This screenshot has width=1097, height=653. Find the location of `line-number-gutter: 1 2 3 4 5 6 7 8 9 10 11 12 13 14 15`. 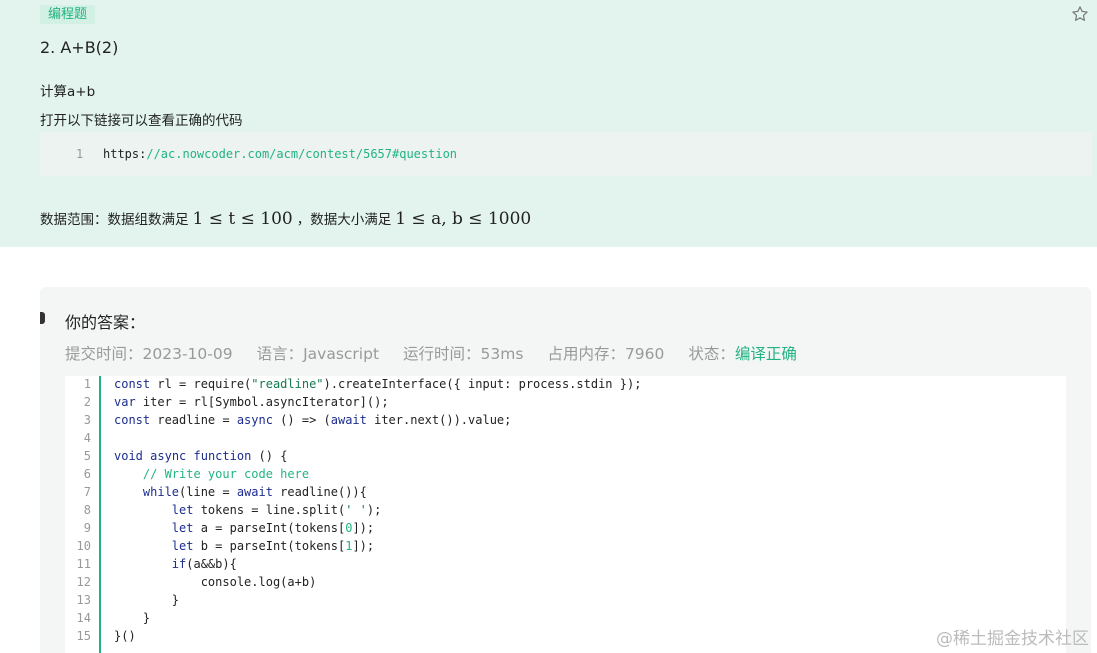

line-number-gutter: 1 2 3 4 5 6 7 8 9 10 11 12 13 14 15 is located at coordinates (83, 514).